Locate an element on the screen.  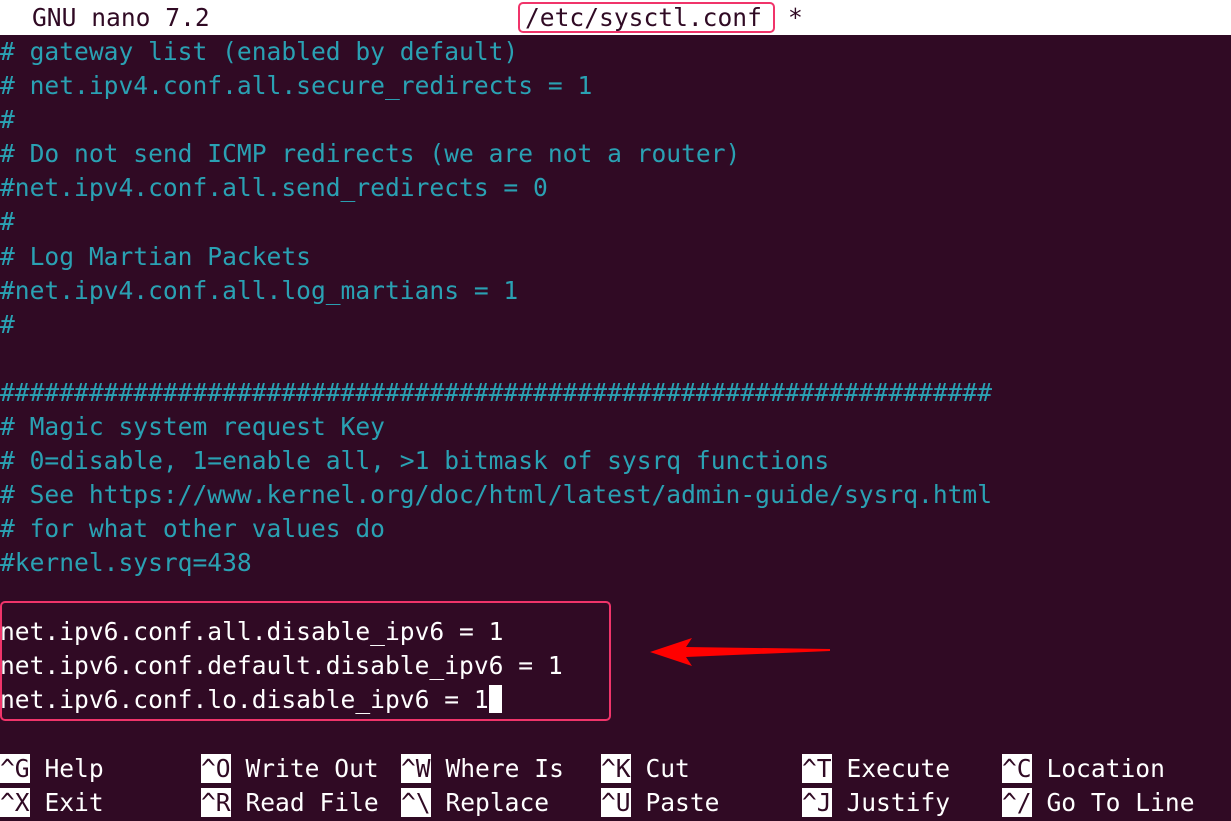
line-text: #net.ipv4.conf.all.send_redirects = 0 is located at coordinates (274, 188).